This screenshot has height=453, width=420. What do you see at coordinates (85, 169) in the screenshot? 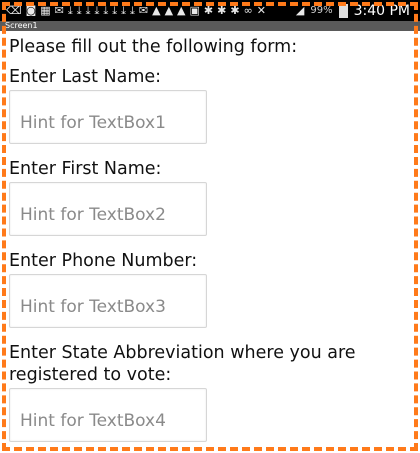
I see `first-name-label: Enter First Name:` at bounding box center [85, 169].